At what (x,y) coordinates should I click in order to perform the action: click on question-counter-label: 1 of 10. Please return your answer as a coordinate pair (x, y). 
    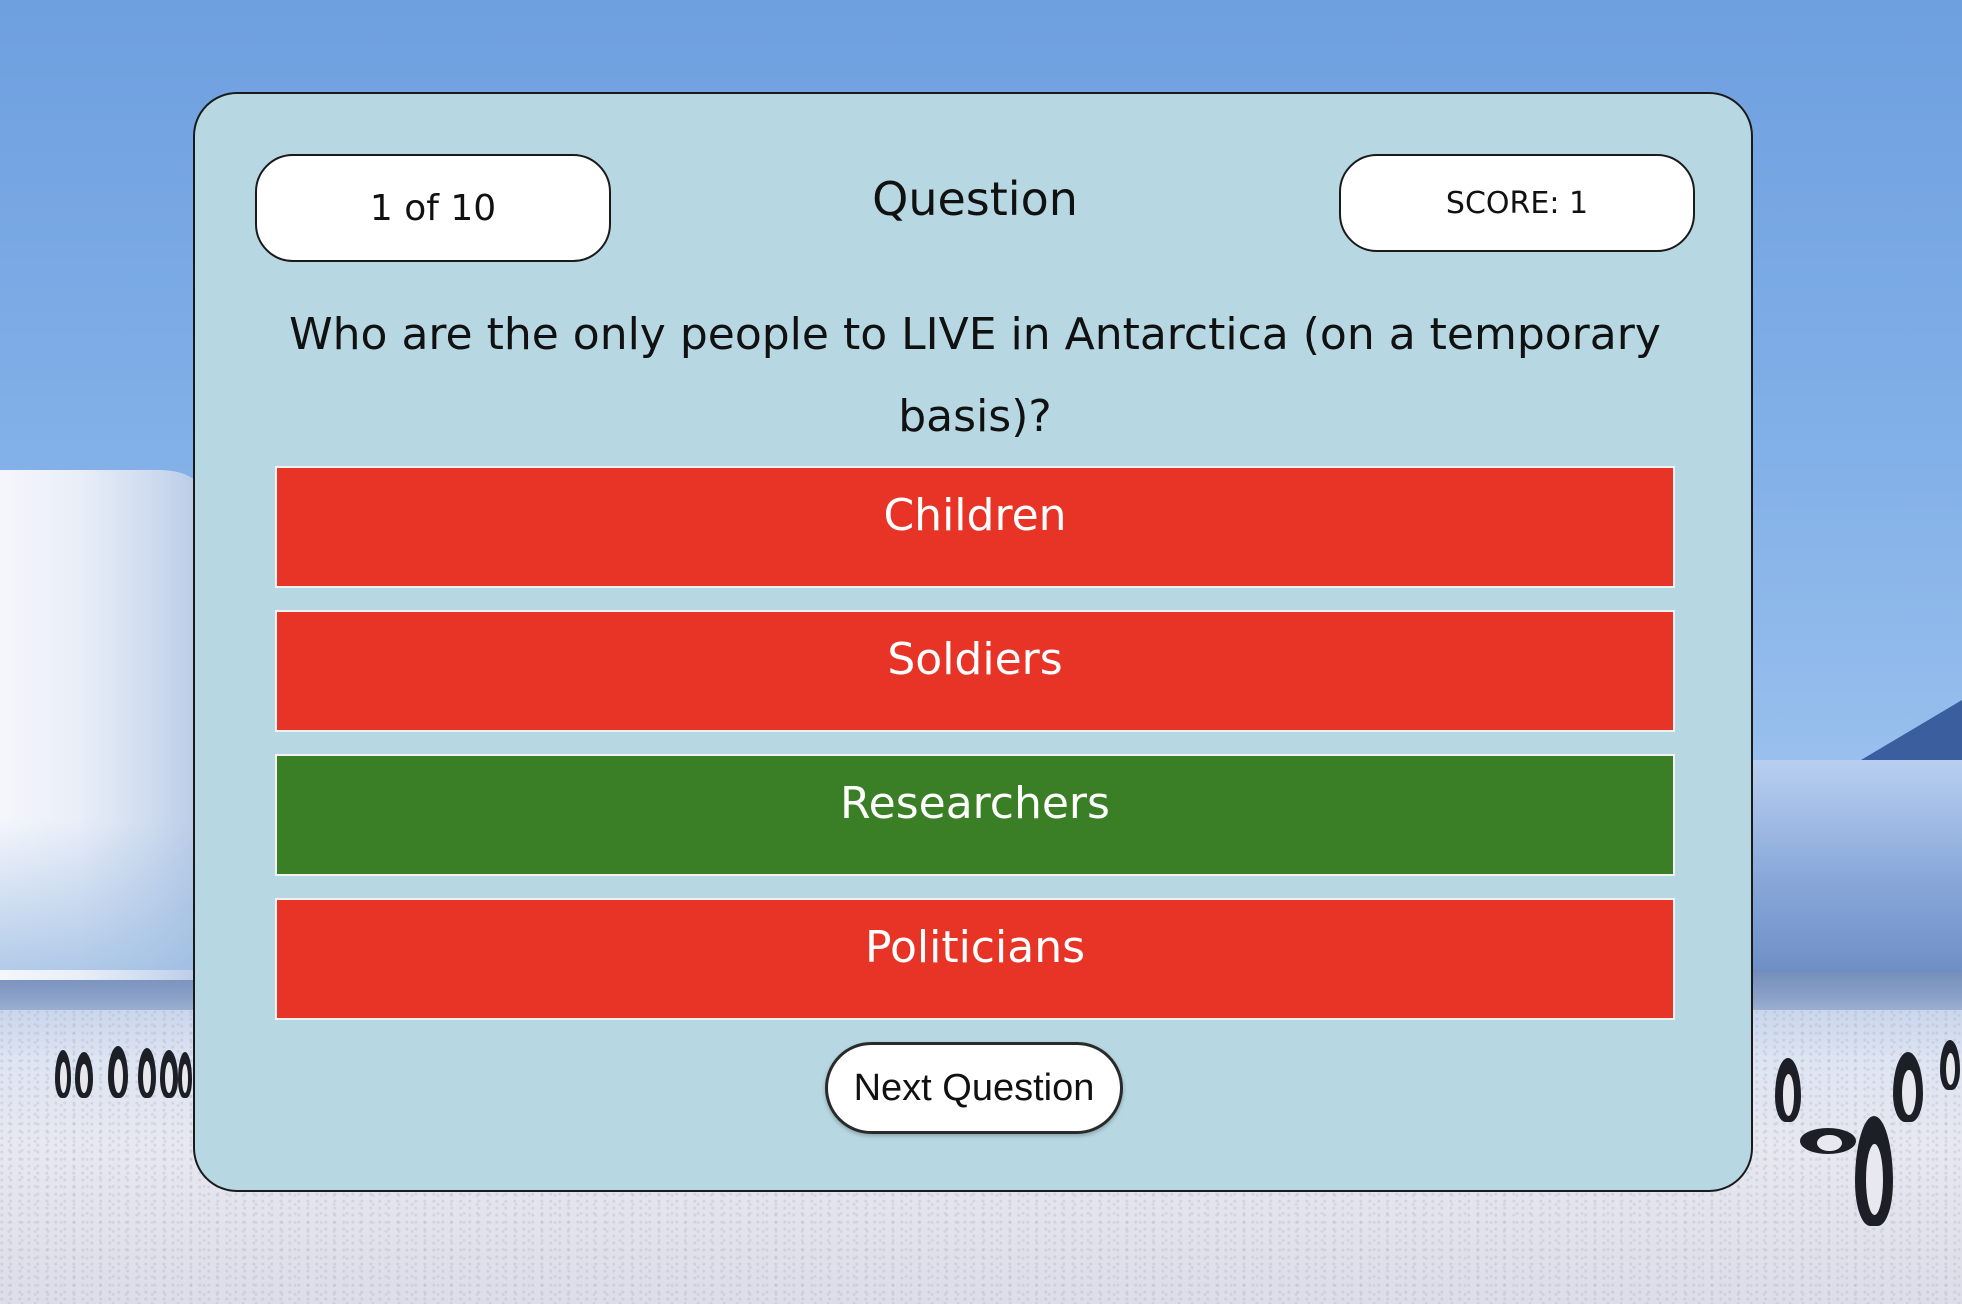
    Looking at the image, I should click on (433, 208).